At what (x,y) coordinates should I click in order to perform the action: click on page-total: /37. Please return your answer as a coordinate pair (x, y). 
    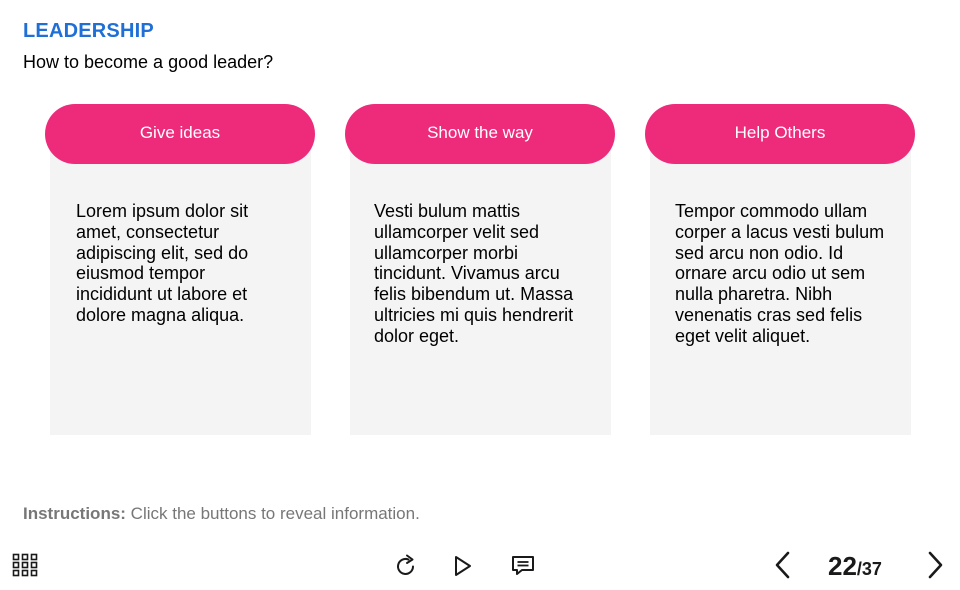
    Looking at the image, I should click on (869, 569).